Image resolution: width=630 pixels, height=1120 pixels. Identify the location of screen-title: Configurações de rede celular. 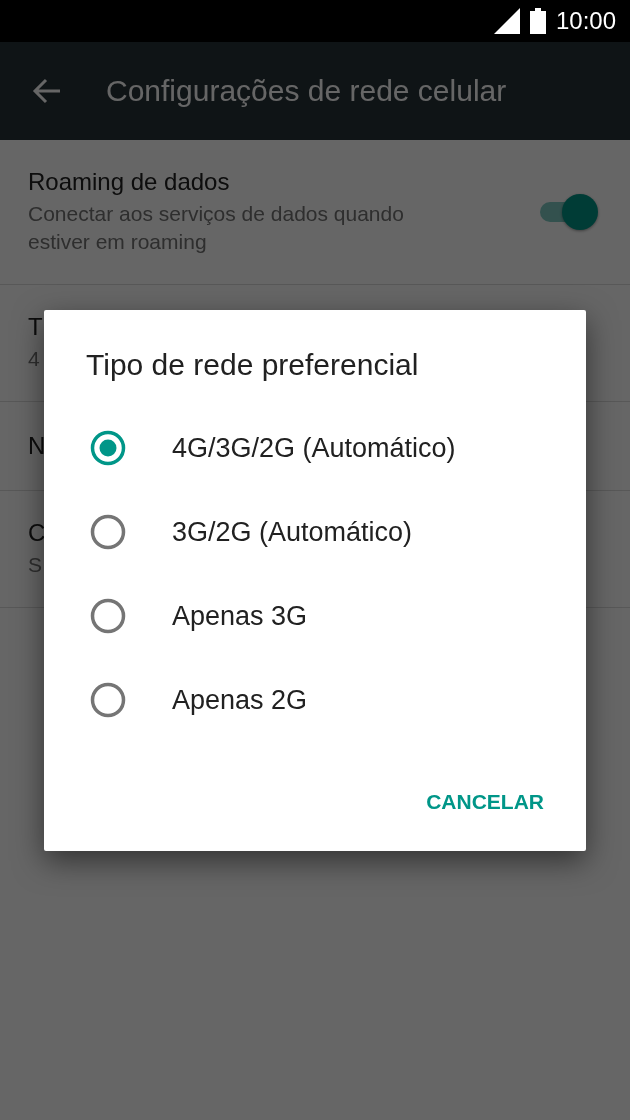
(306, 91).